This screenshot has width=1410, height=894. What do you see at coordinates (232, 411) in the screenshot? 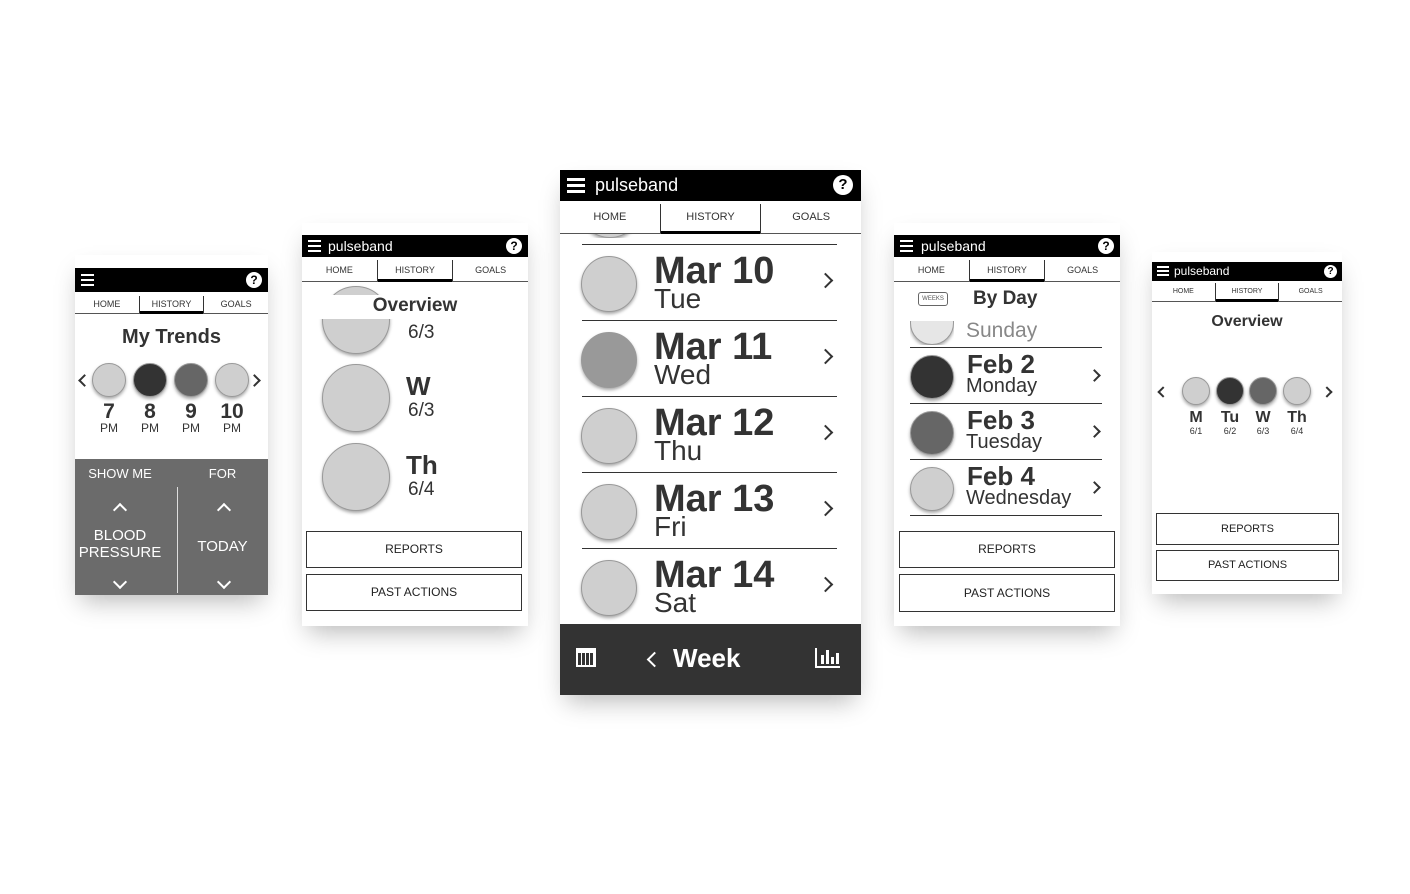
I see `time-value: 10` at bounding box center [232, 411].